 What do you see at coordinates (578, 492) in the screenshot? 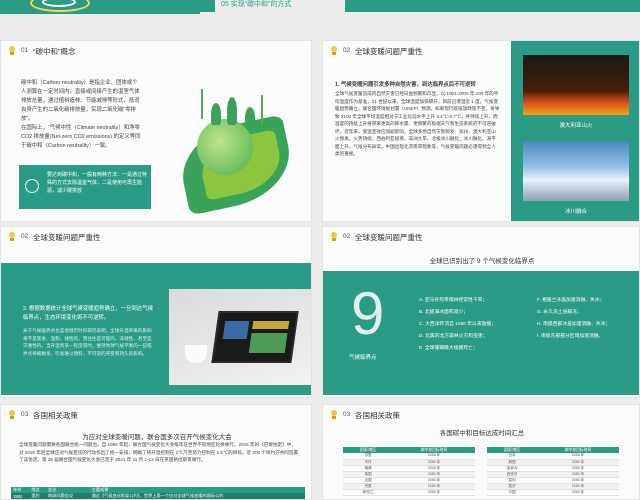
I see `table-cell: 2060 年` at bounding box center [578, 492].